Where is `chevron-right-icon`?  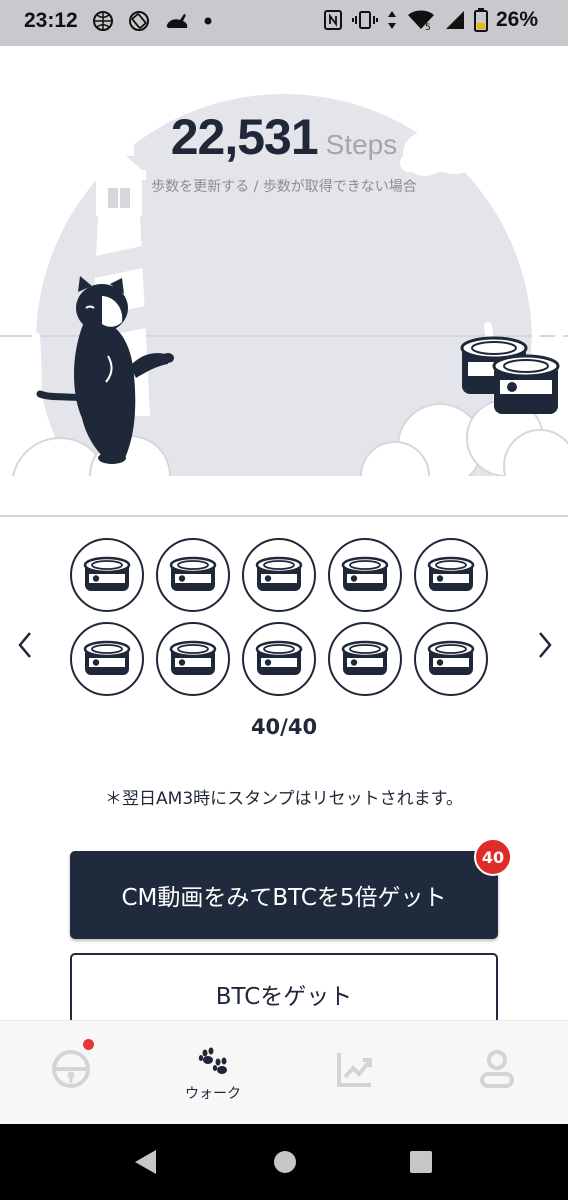 chevron-right-icon is located at coordinates (545, 645).